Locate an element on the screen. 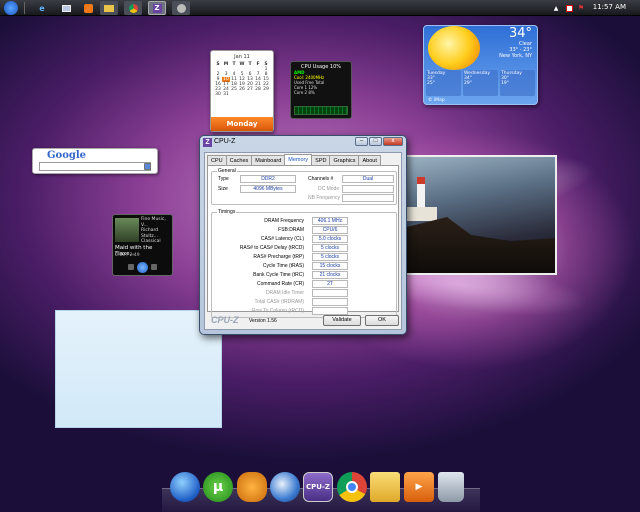 The image size is (640, 512). forecast-day: Thursday 30° 19° is located at coordinates (517, 83).